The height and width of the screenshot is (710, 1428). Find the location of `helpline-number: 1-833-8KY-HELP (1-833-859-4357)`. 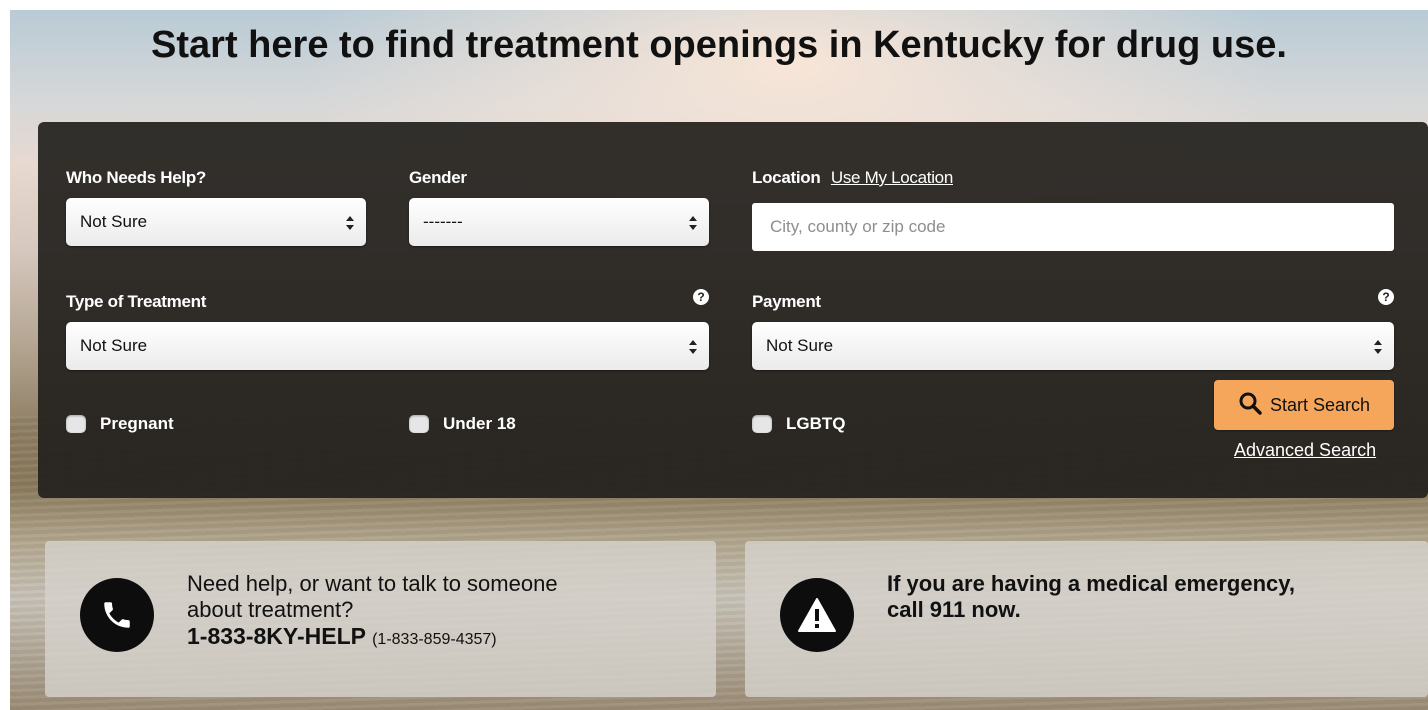

helpline-number: 1-833-8KY-HELP (1-833-859-4357) is located at coordinates (372, 638).